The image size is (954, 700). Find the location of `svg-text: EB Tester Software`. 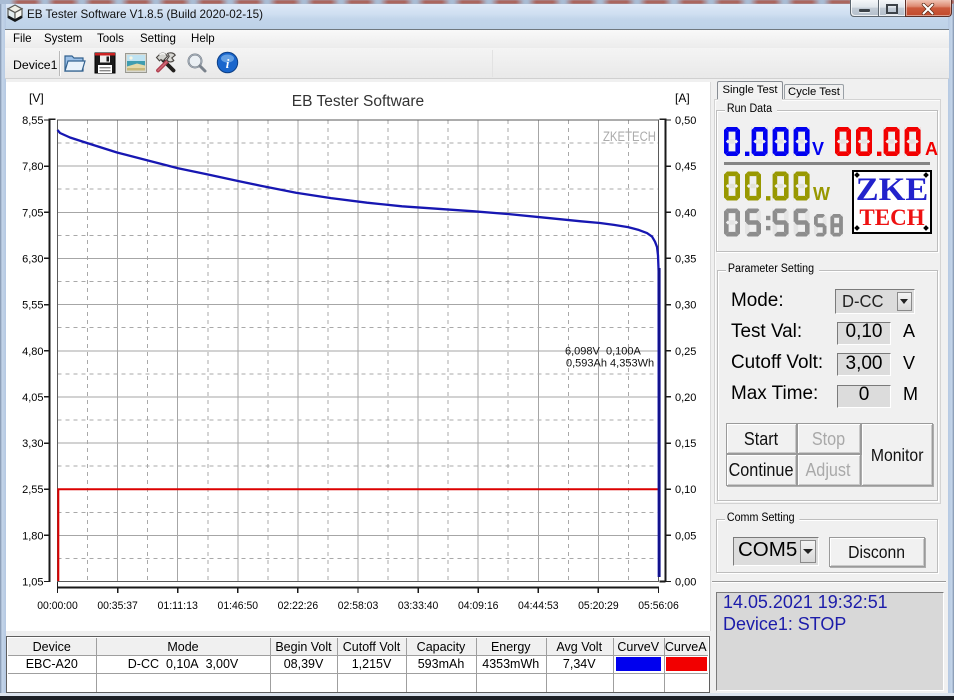

svg-text: EB Tester Software is located at coordinates (358, 101).